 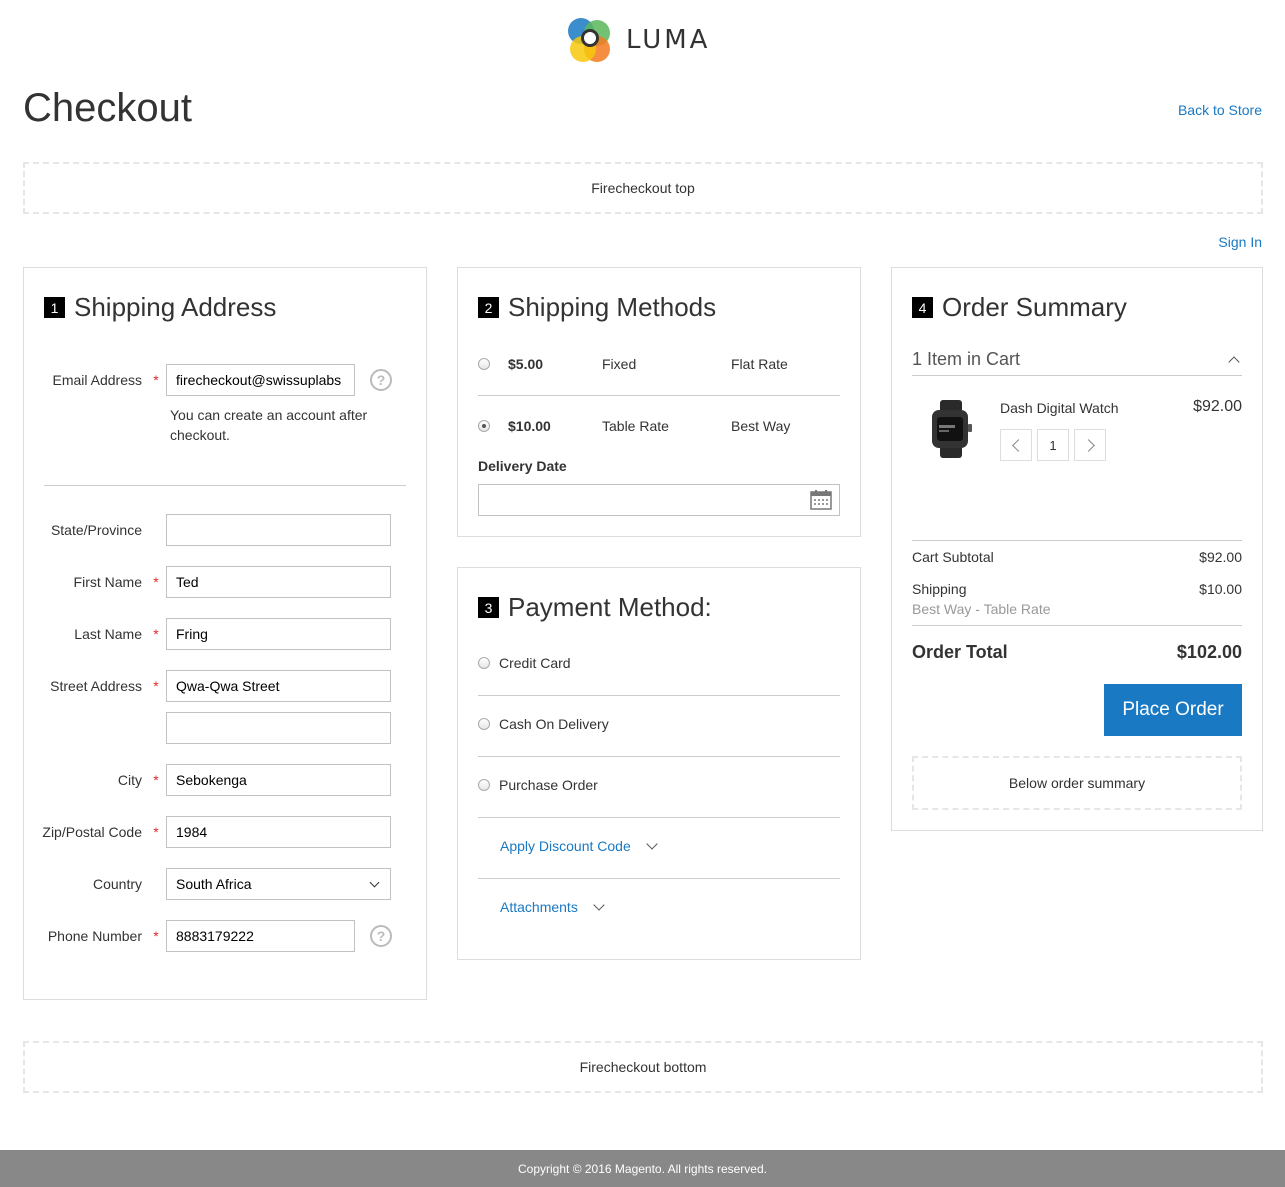 I want to click on shipping-option-flat-rate: $5.00 Fixed Flat Rate, so click(x=659, y=364).